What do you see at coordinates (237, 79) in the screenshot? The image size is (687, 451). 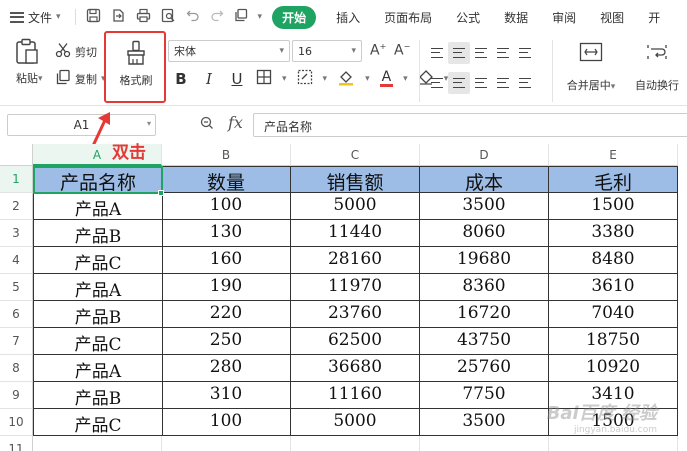 I see `underline-button: U` at bounding box center [237, 79].